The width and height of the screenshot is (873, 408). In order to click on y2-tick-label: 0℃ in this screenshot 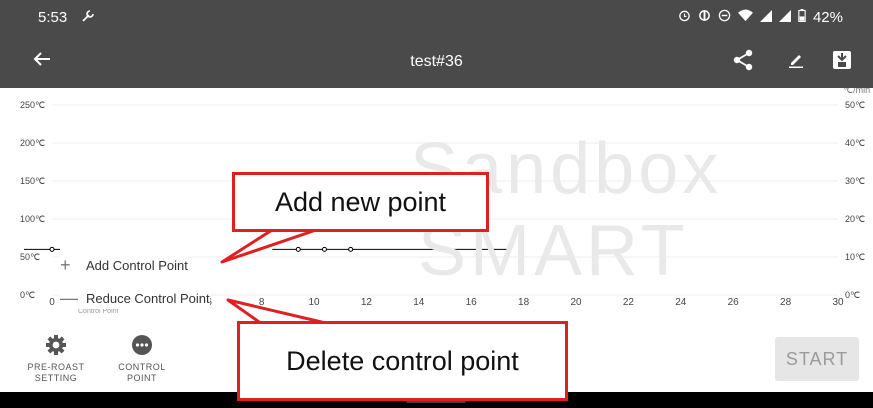, I will do `click(852, 295)`.